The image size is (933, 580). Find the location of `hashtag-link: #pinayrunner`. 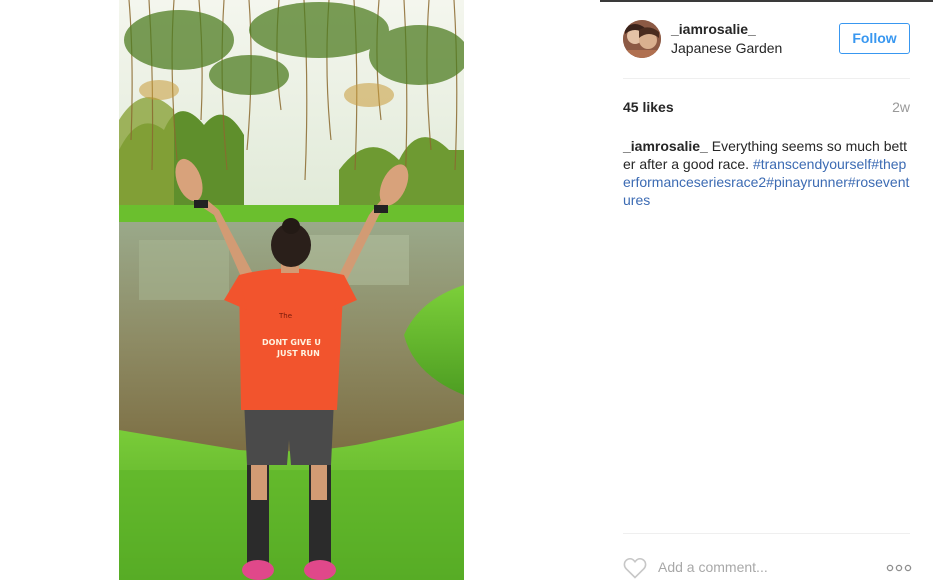

hashtag-link: #pinayrunner is located at coordinates (807, 182).